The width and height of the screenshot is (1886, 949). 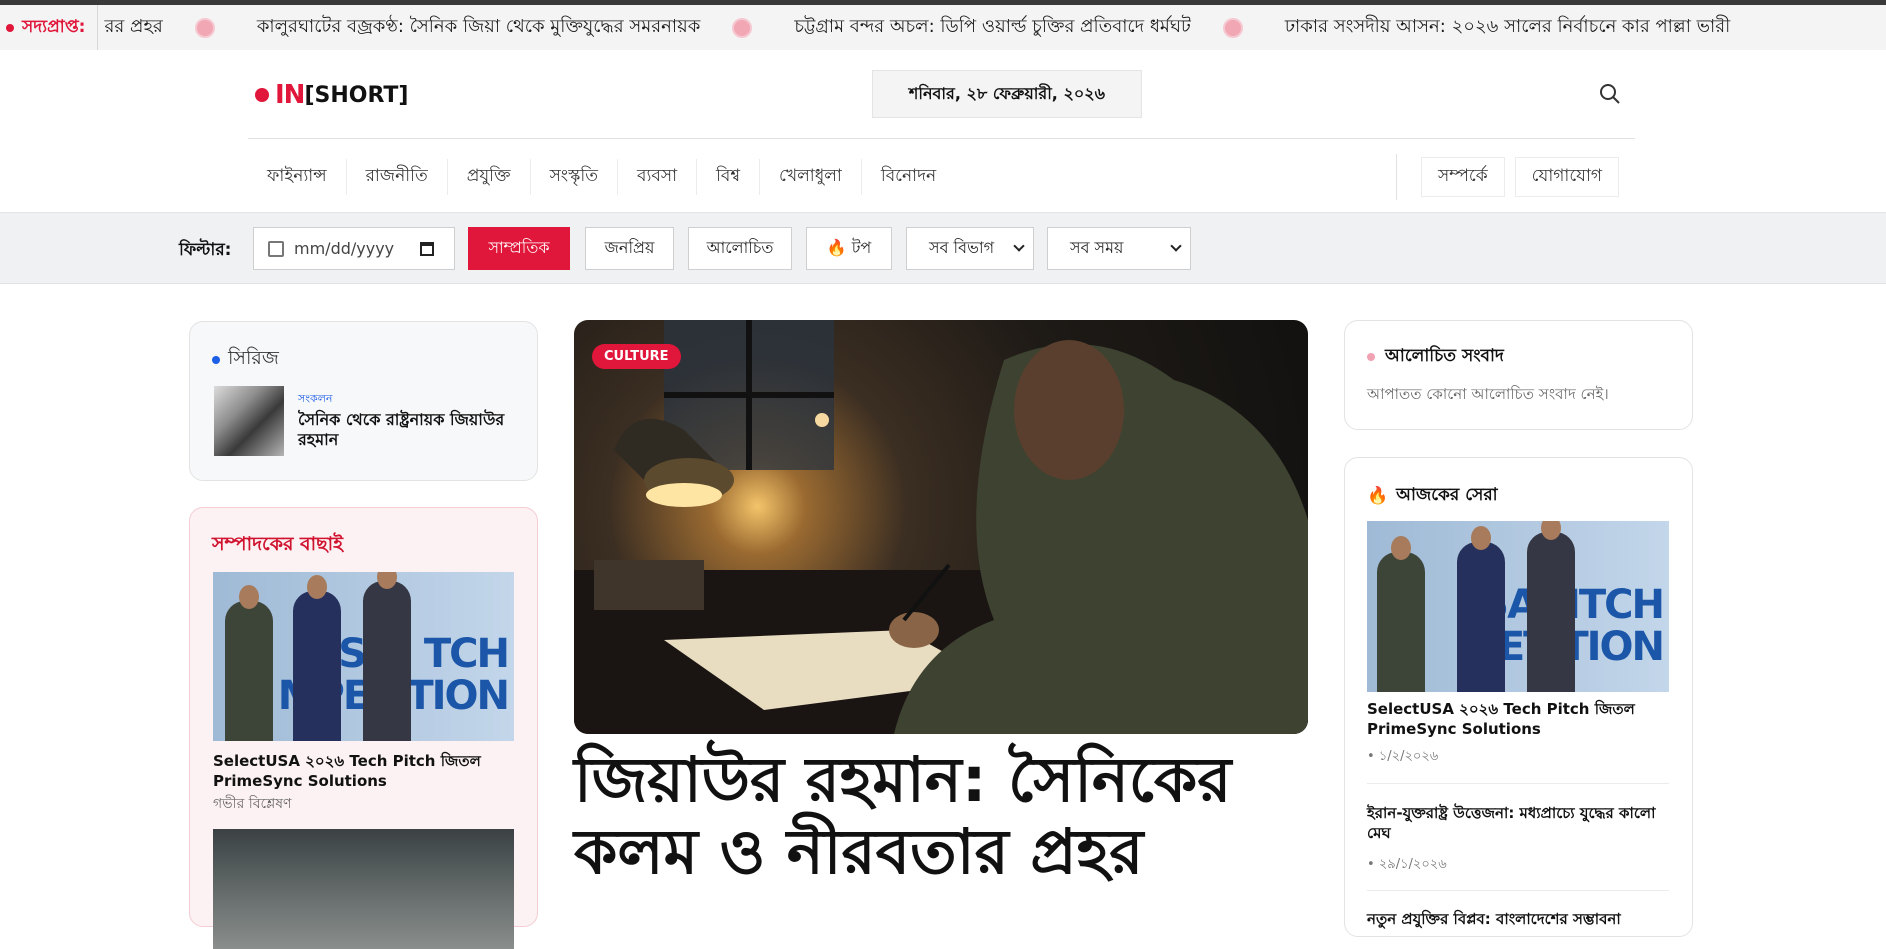 I want to click on series-headline: সৈনিক থেকে রাষ্ট্রনায়ক জিয়াউর রহমান, so click(x=405, y=430).